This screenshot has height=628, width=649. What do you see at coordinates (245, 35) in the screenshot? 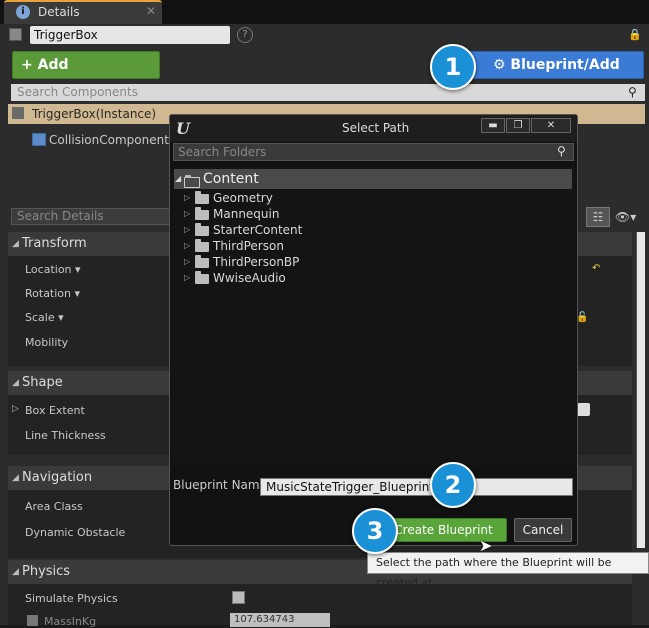
I see `help-icon: ?` at bounding box center [245, 35].